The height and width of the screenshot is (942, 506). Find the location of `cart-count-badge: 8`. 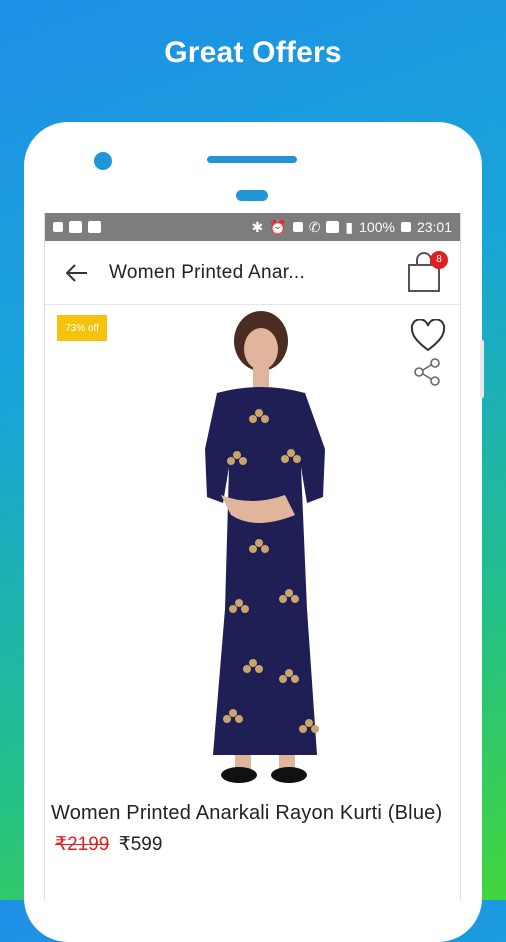

cart-count-badge: 8 is located at coordinates (439, 260).